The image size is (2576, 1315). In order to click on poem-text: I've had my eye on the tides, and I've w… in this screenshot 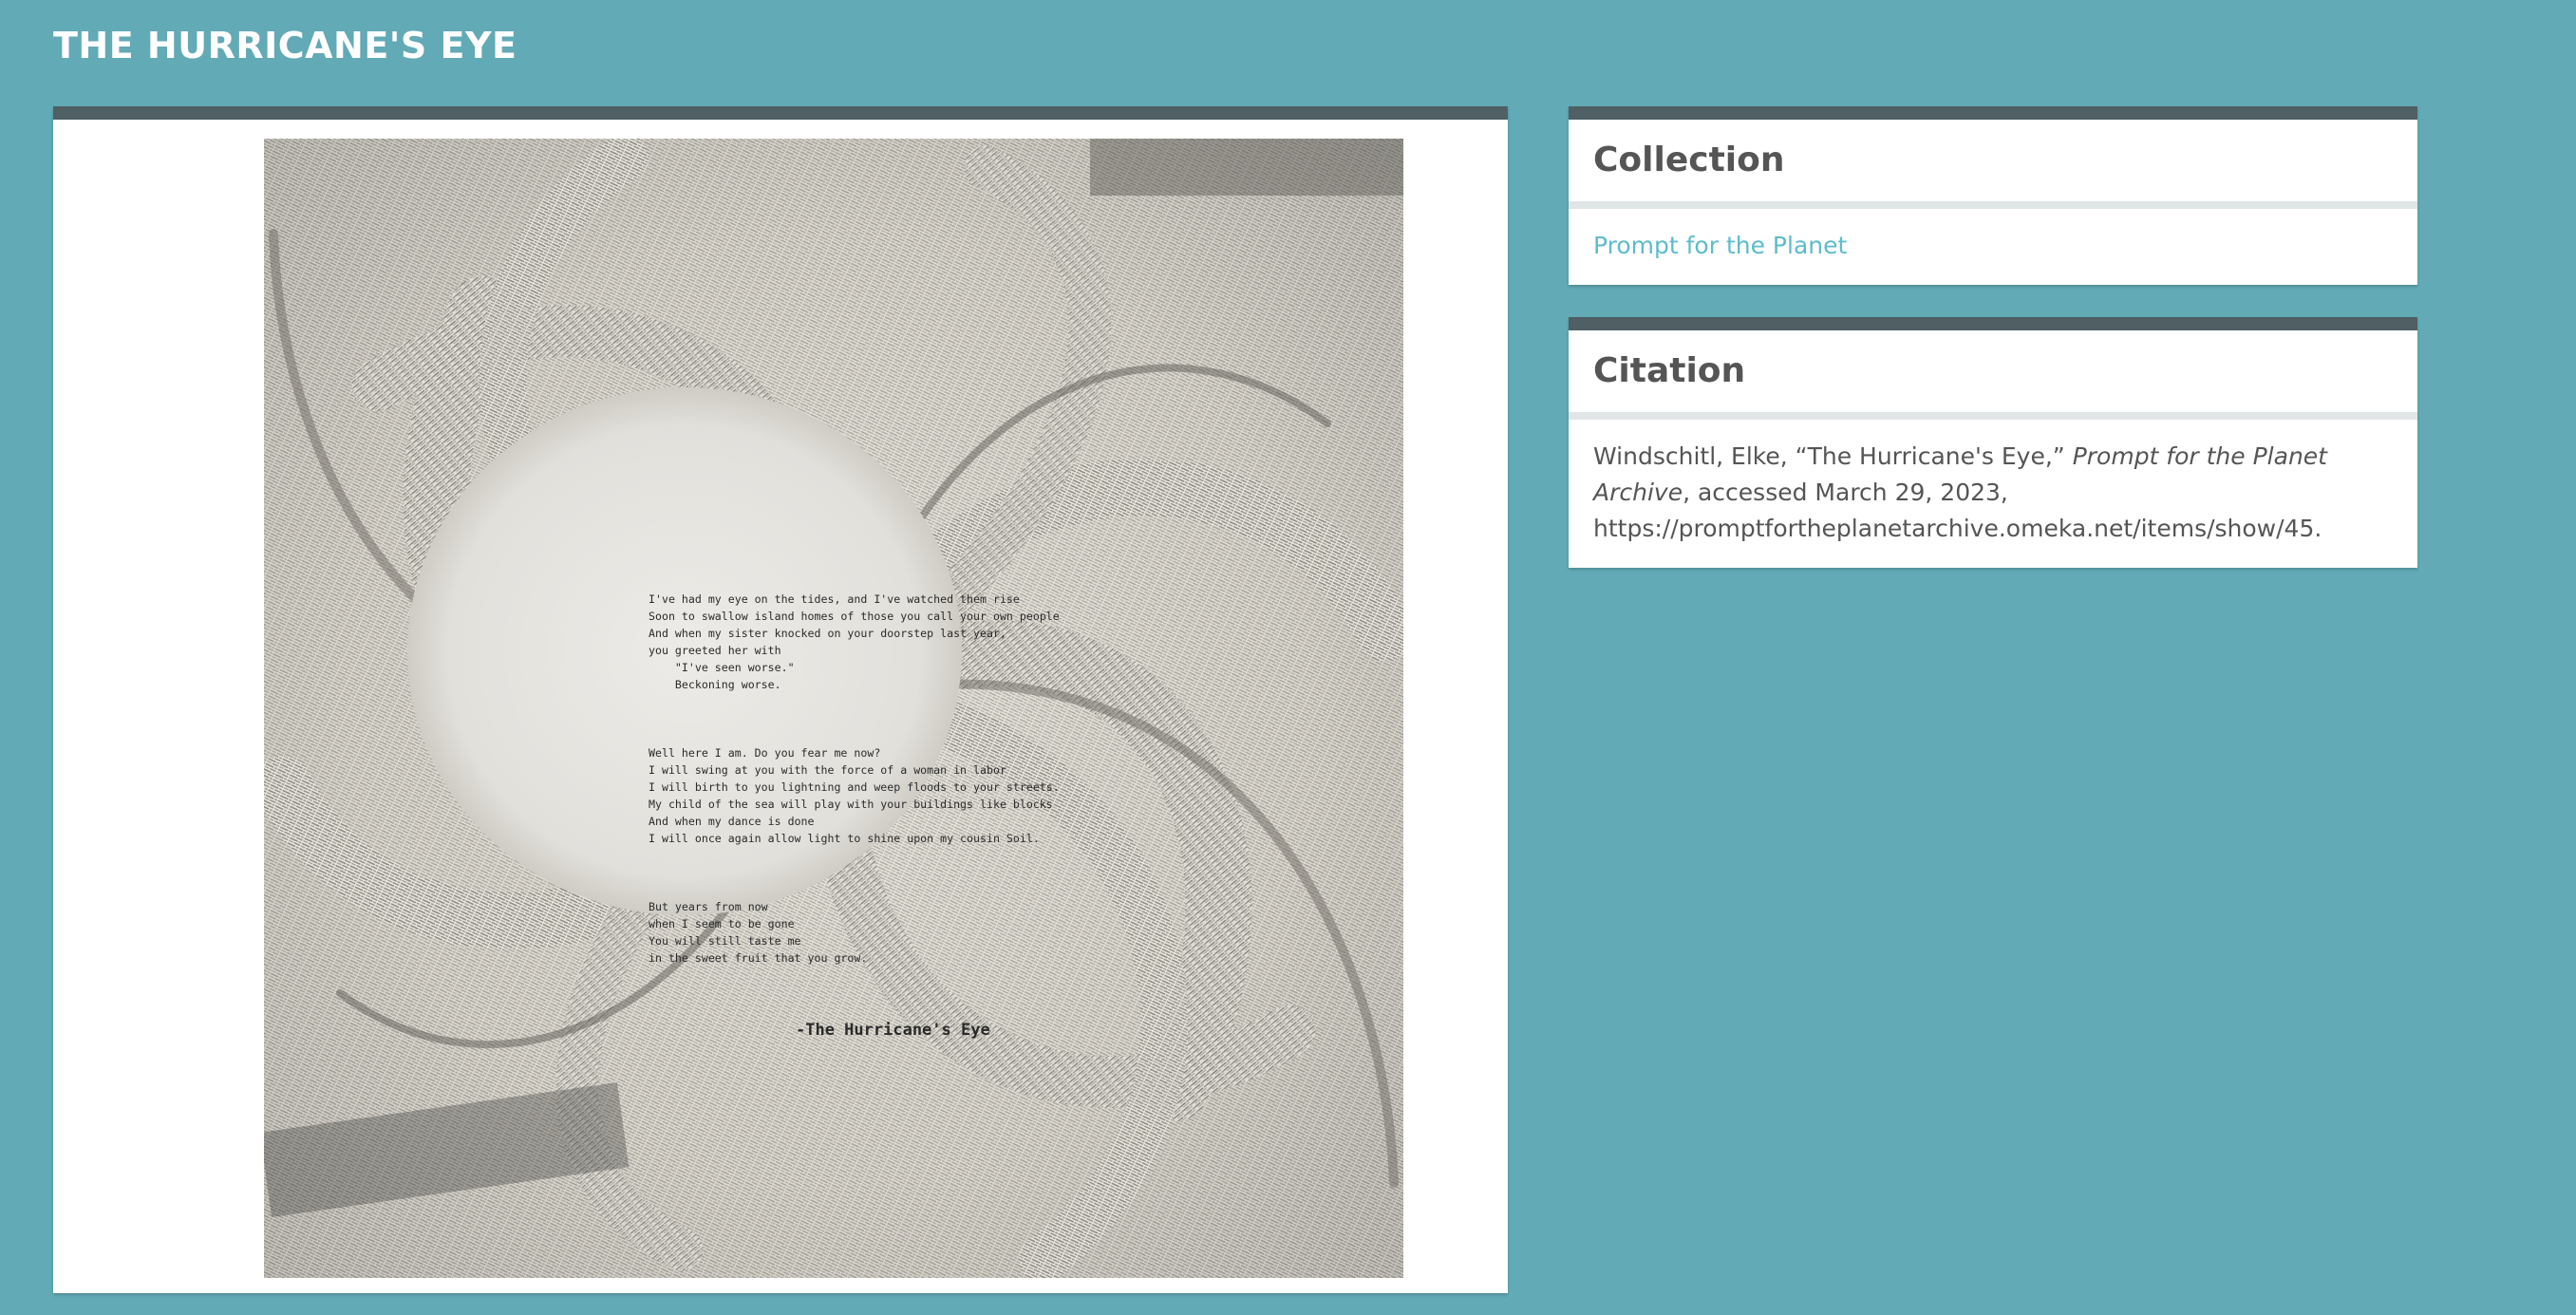, I will do `click(857, 814)`.